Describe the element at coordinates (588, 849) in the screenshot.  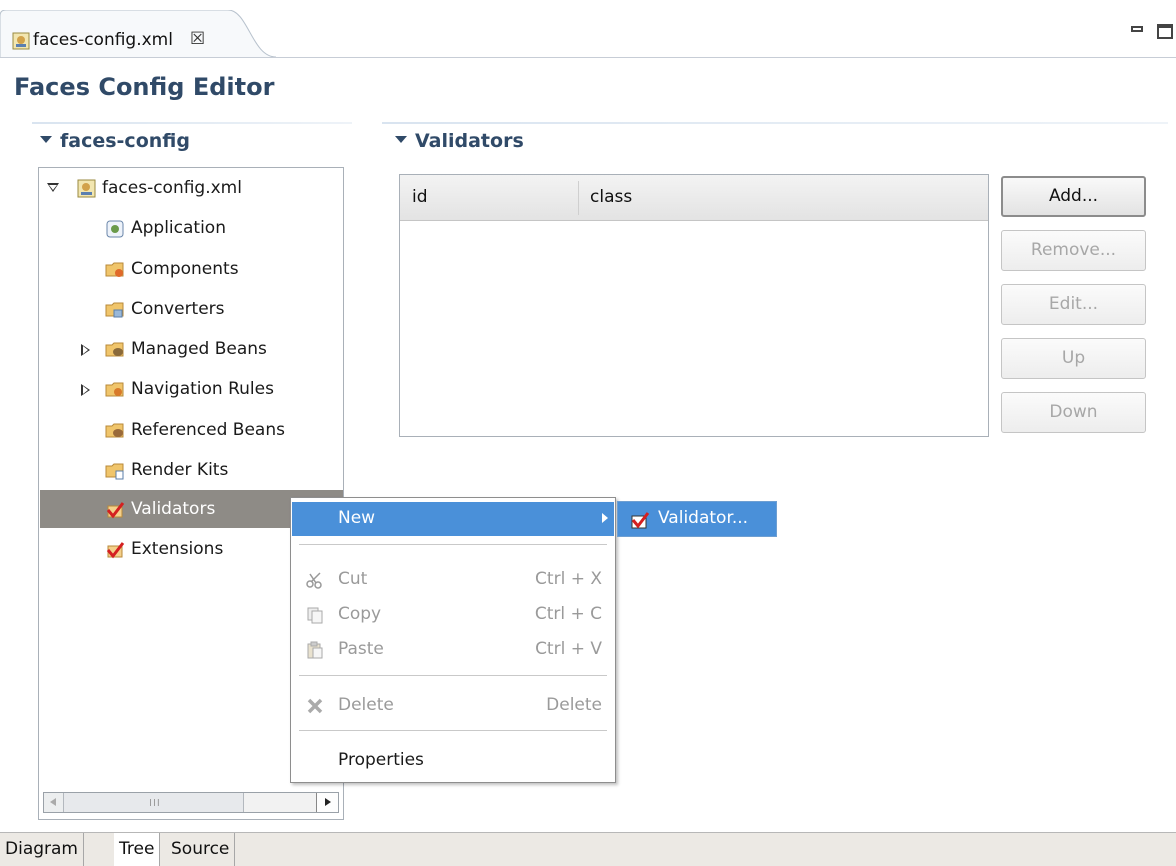
I see `editor-page-tabs: Diagram Tree Source` at that location.